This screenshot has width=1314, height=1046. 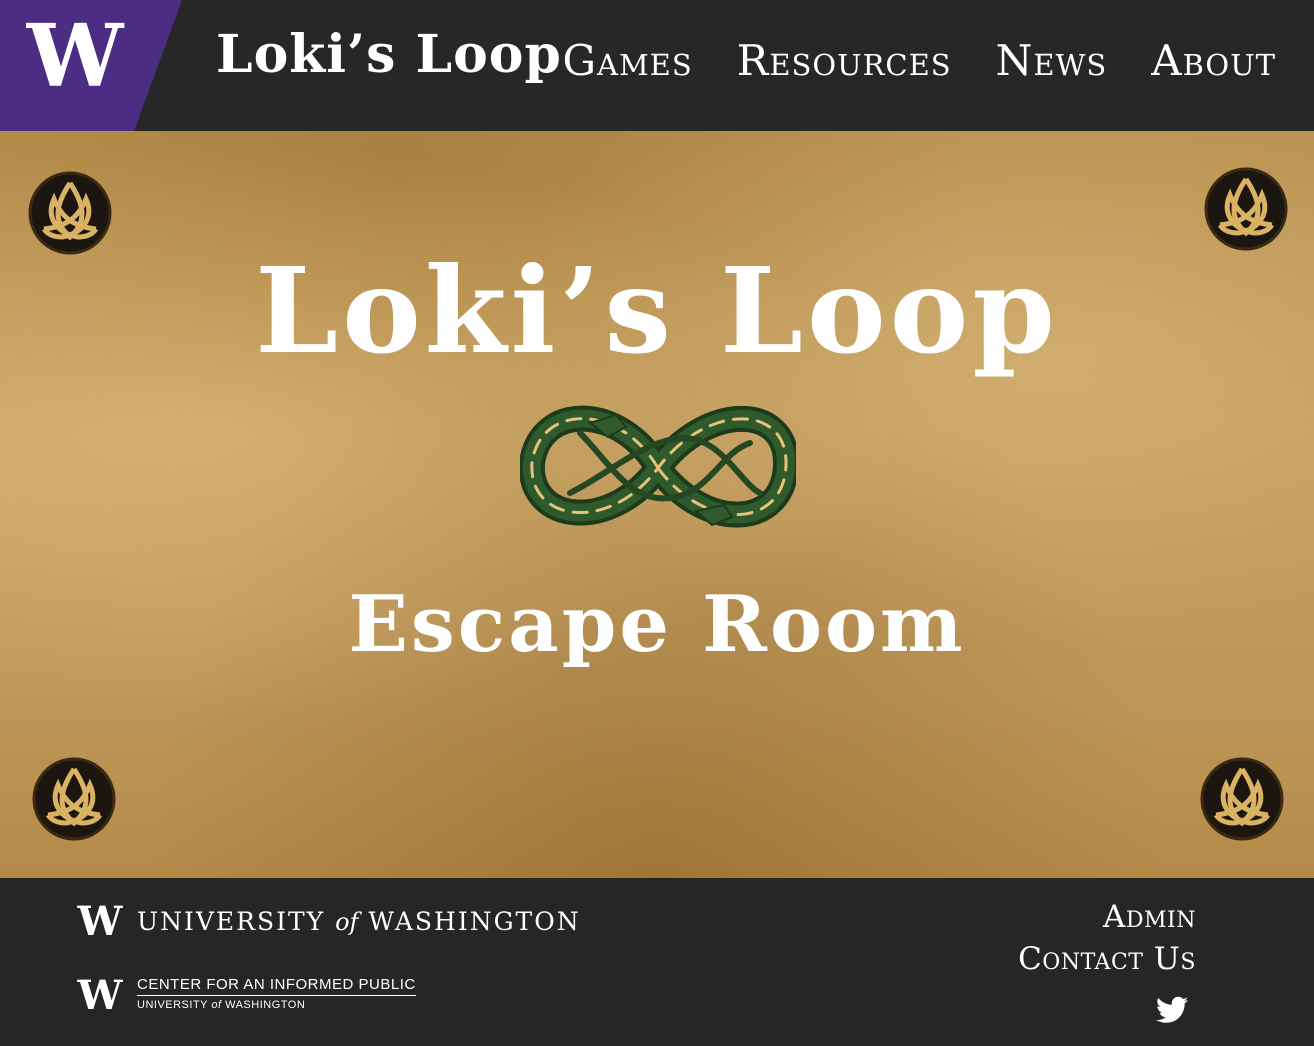 What do you see at coordinates (657, 310) in the screenshot?
I see `hero-title: Loki’s Loop` at bounding box center [657, 310].